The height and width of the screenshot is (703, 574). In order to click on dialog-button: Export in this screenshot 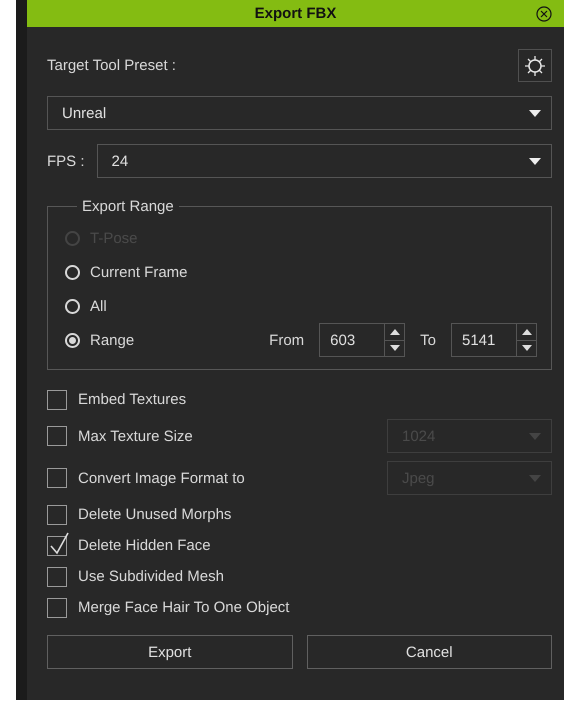, I will do `click(169, 652)`.